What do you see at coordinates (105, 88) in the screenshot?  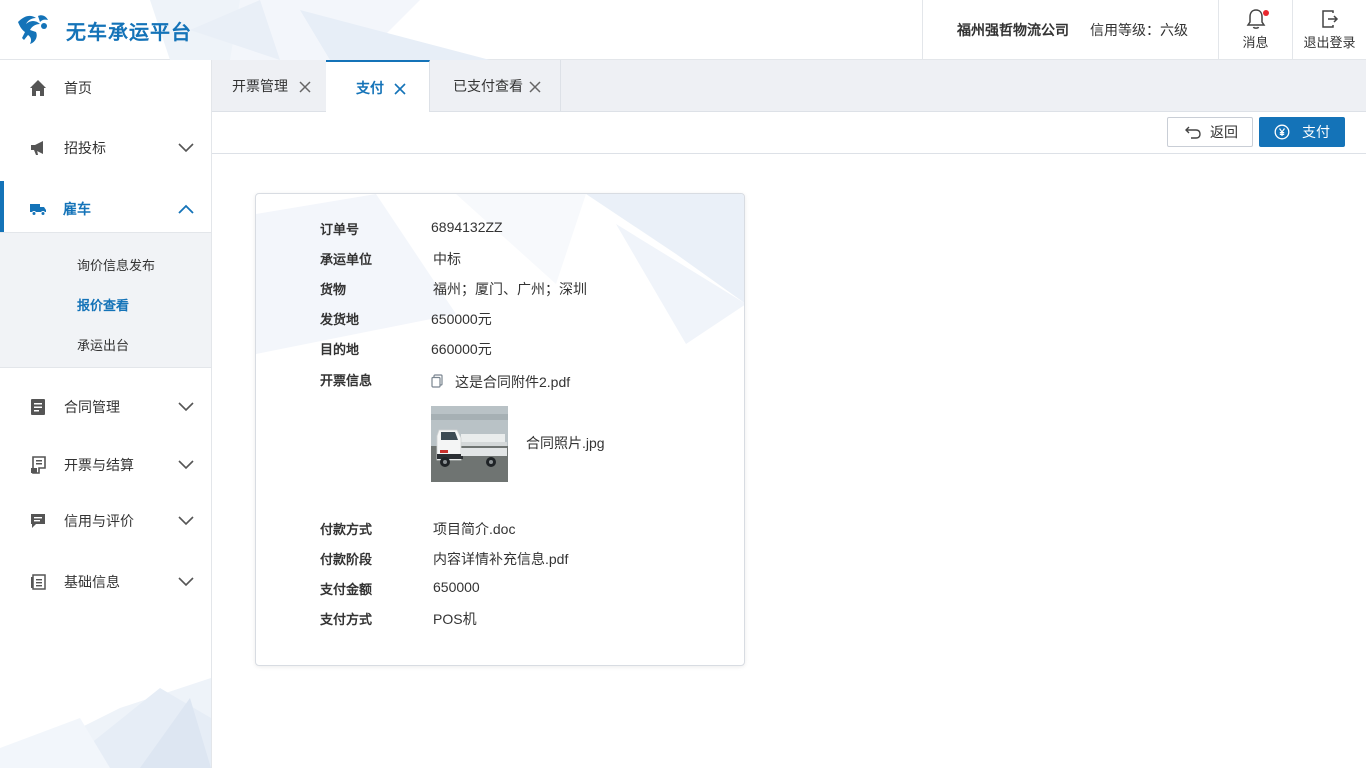 I see `sidebar-item-home: 首页` at bounding box center [105, 88].